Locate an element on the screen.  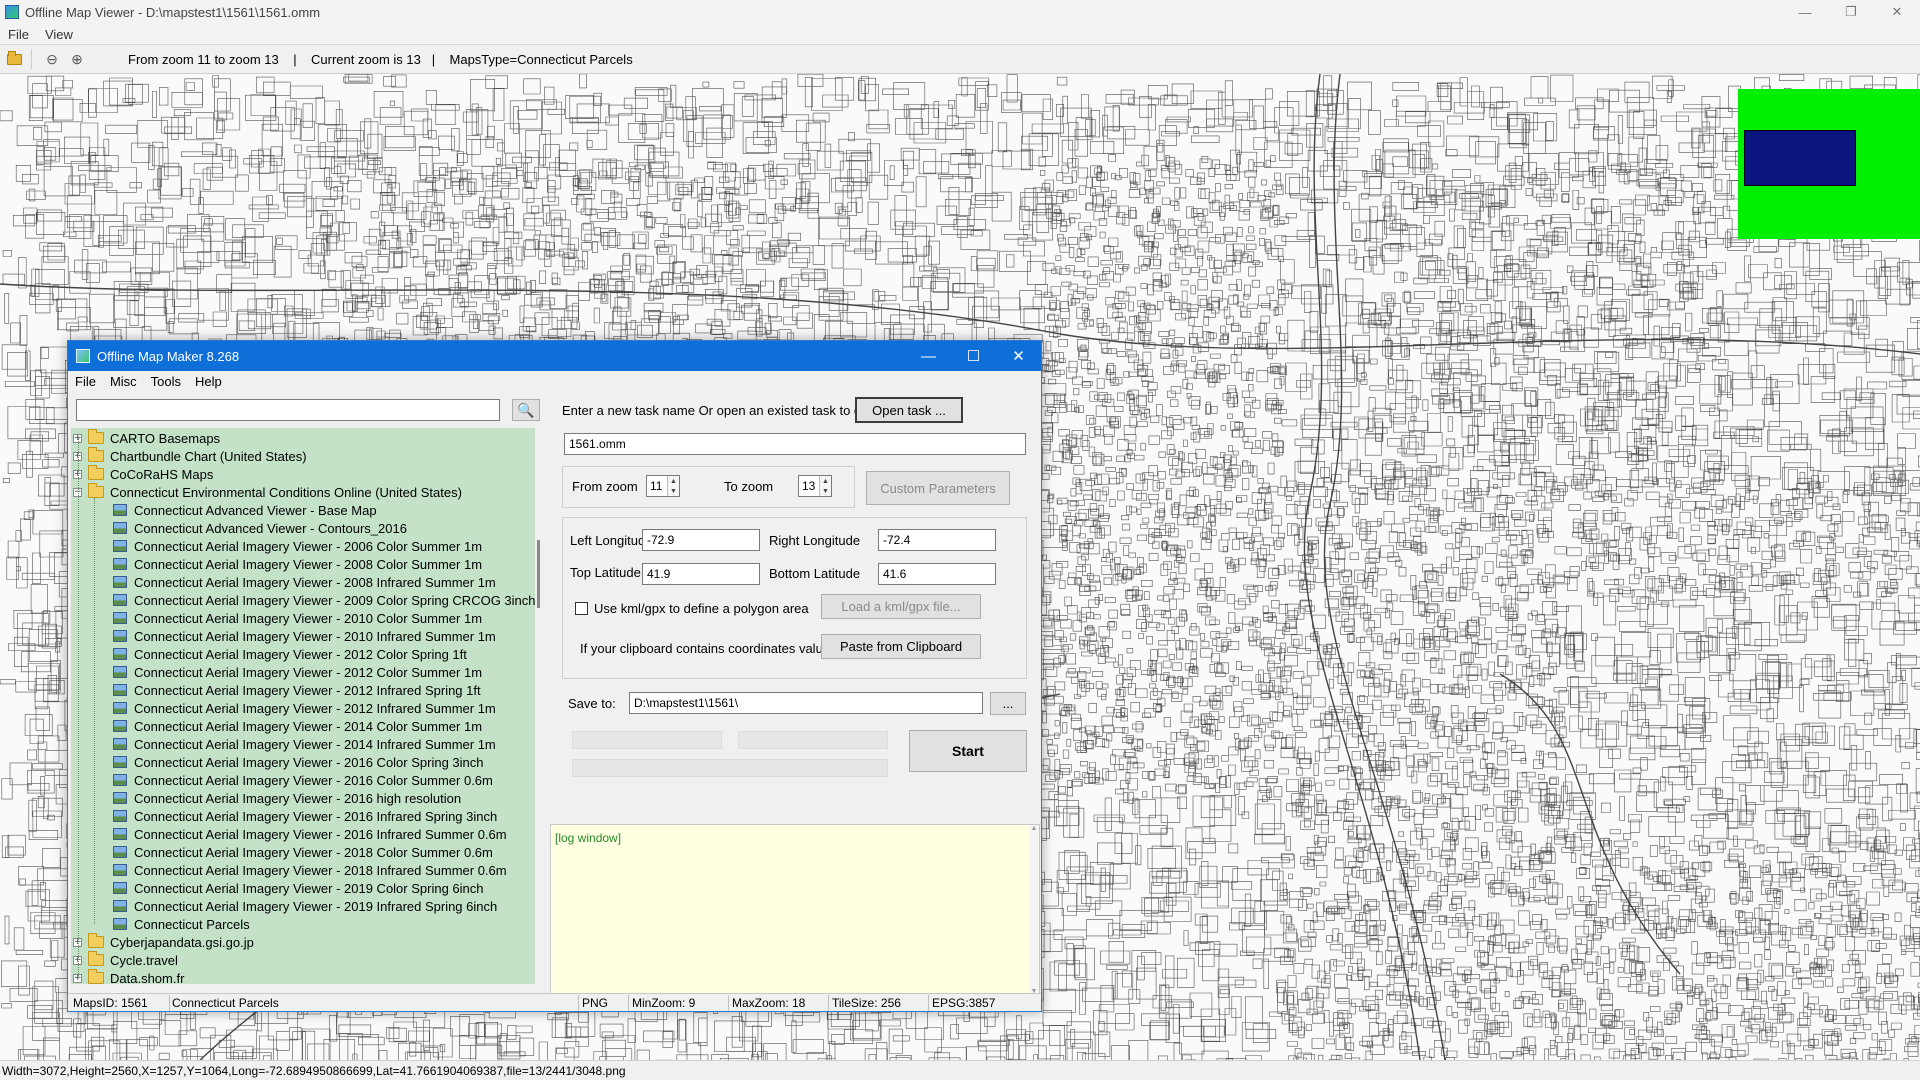
dialog-menu-misc: Misc is located at coordinates (123, 381).